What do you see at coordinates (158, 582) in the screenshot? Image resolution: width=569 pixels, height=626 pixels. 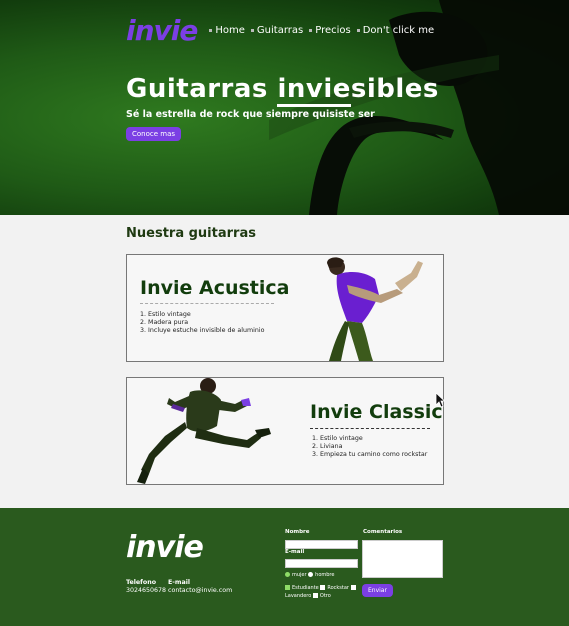 I see `contact-labels: Telefono E-mail` at bounding box center [158, 582].